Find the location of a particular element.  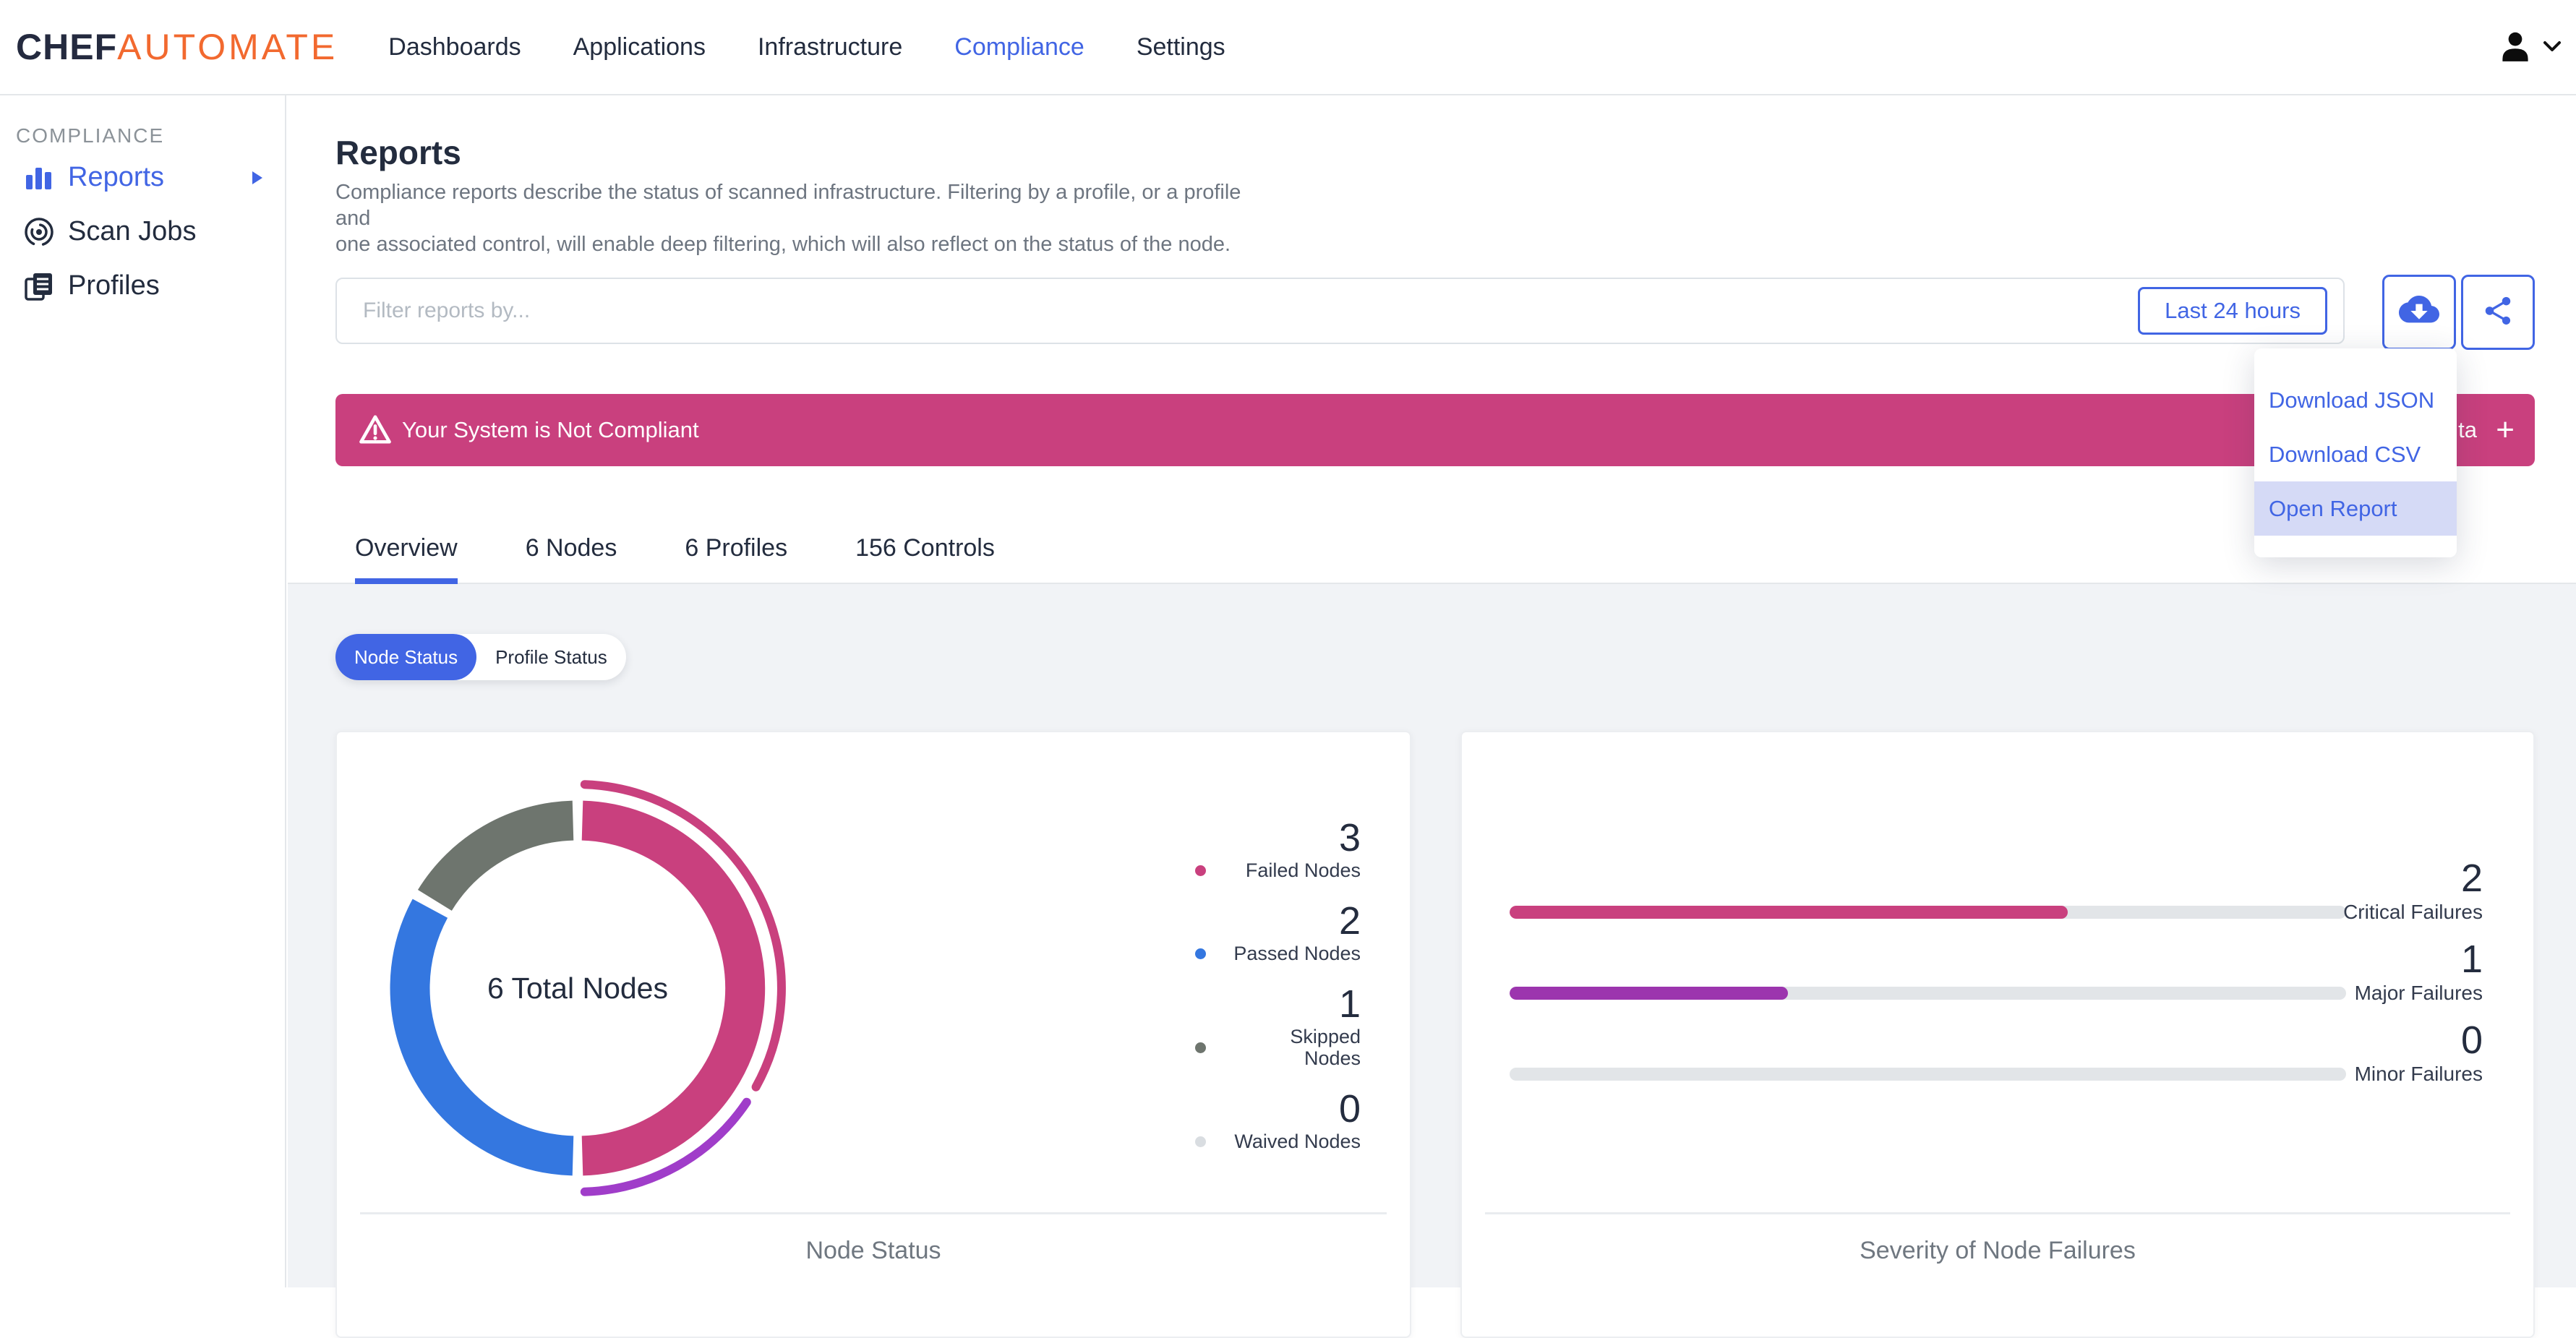

legend-value: 1 is located at coordinates (1350, 1004).